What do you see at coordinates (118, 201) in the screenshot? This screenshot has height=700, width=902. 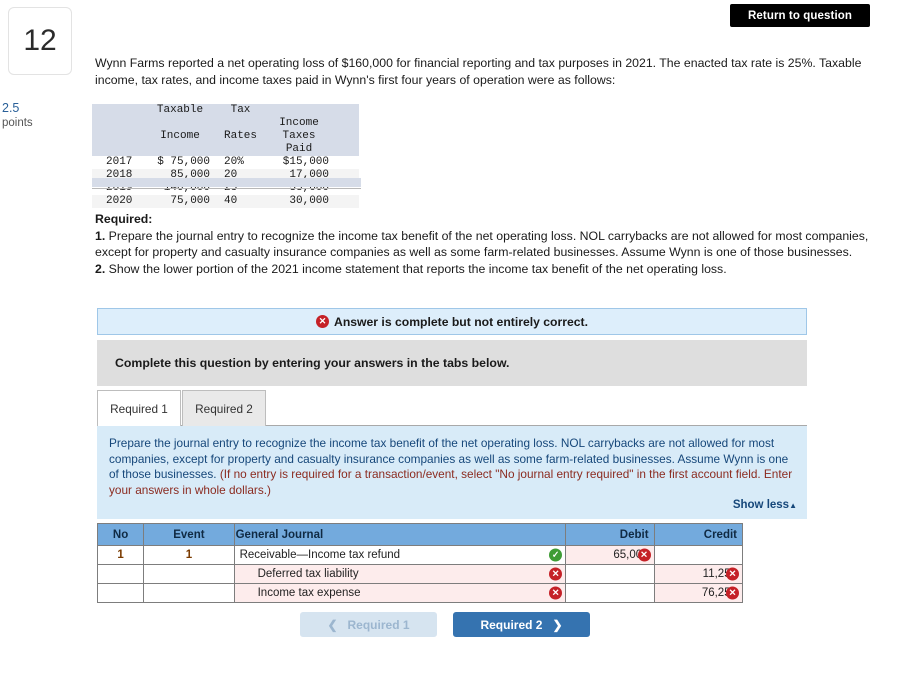 I see `cell-year: 2020` at bounding box center [118, 201].